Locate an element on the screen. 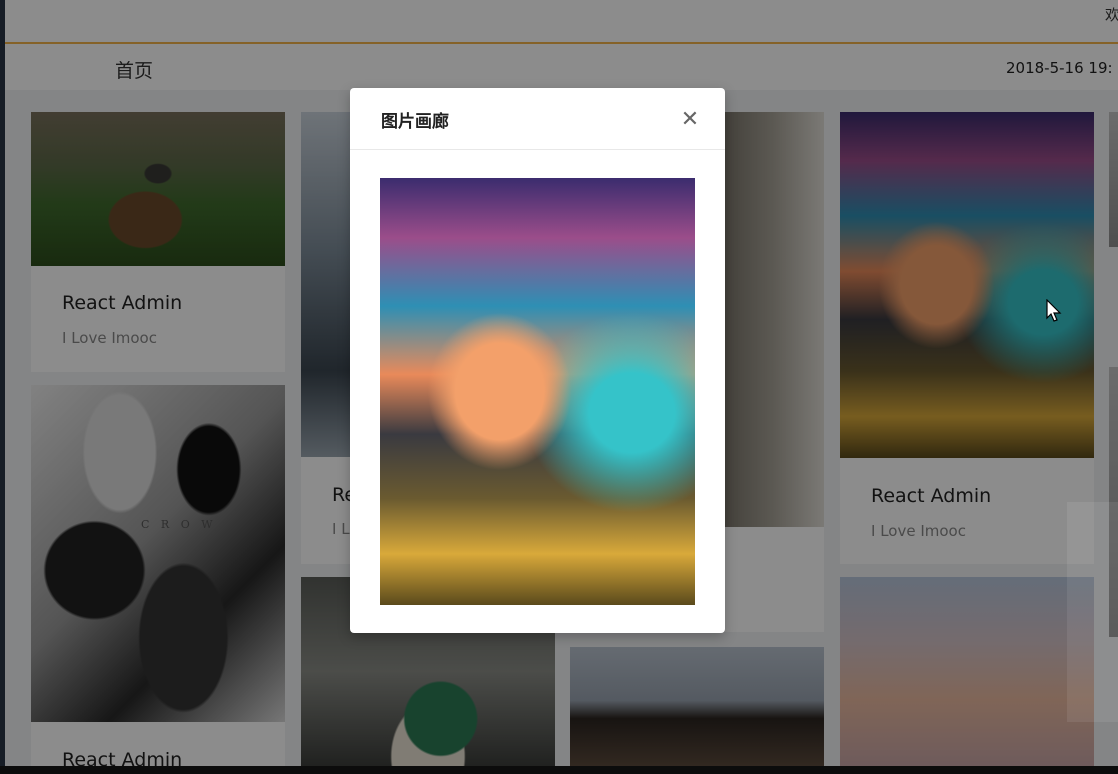 The image size is (1118, 774). close-icon: ✕ is located at coordinates (690, 119).